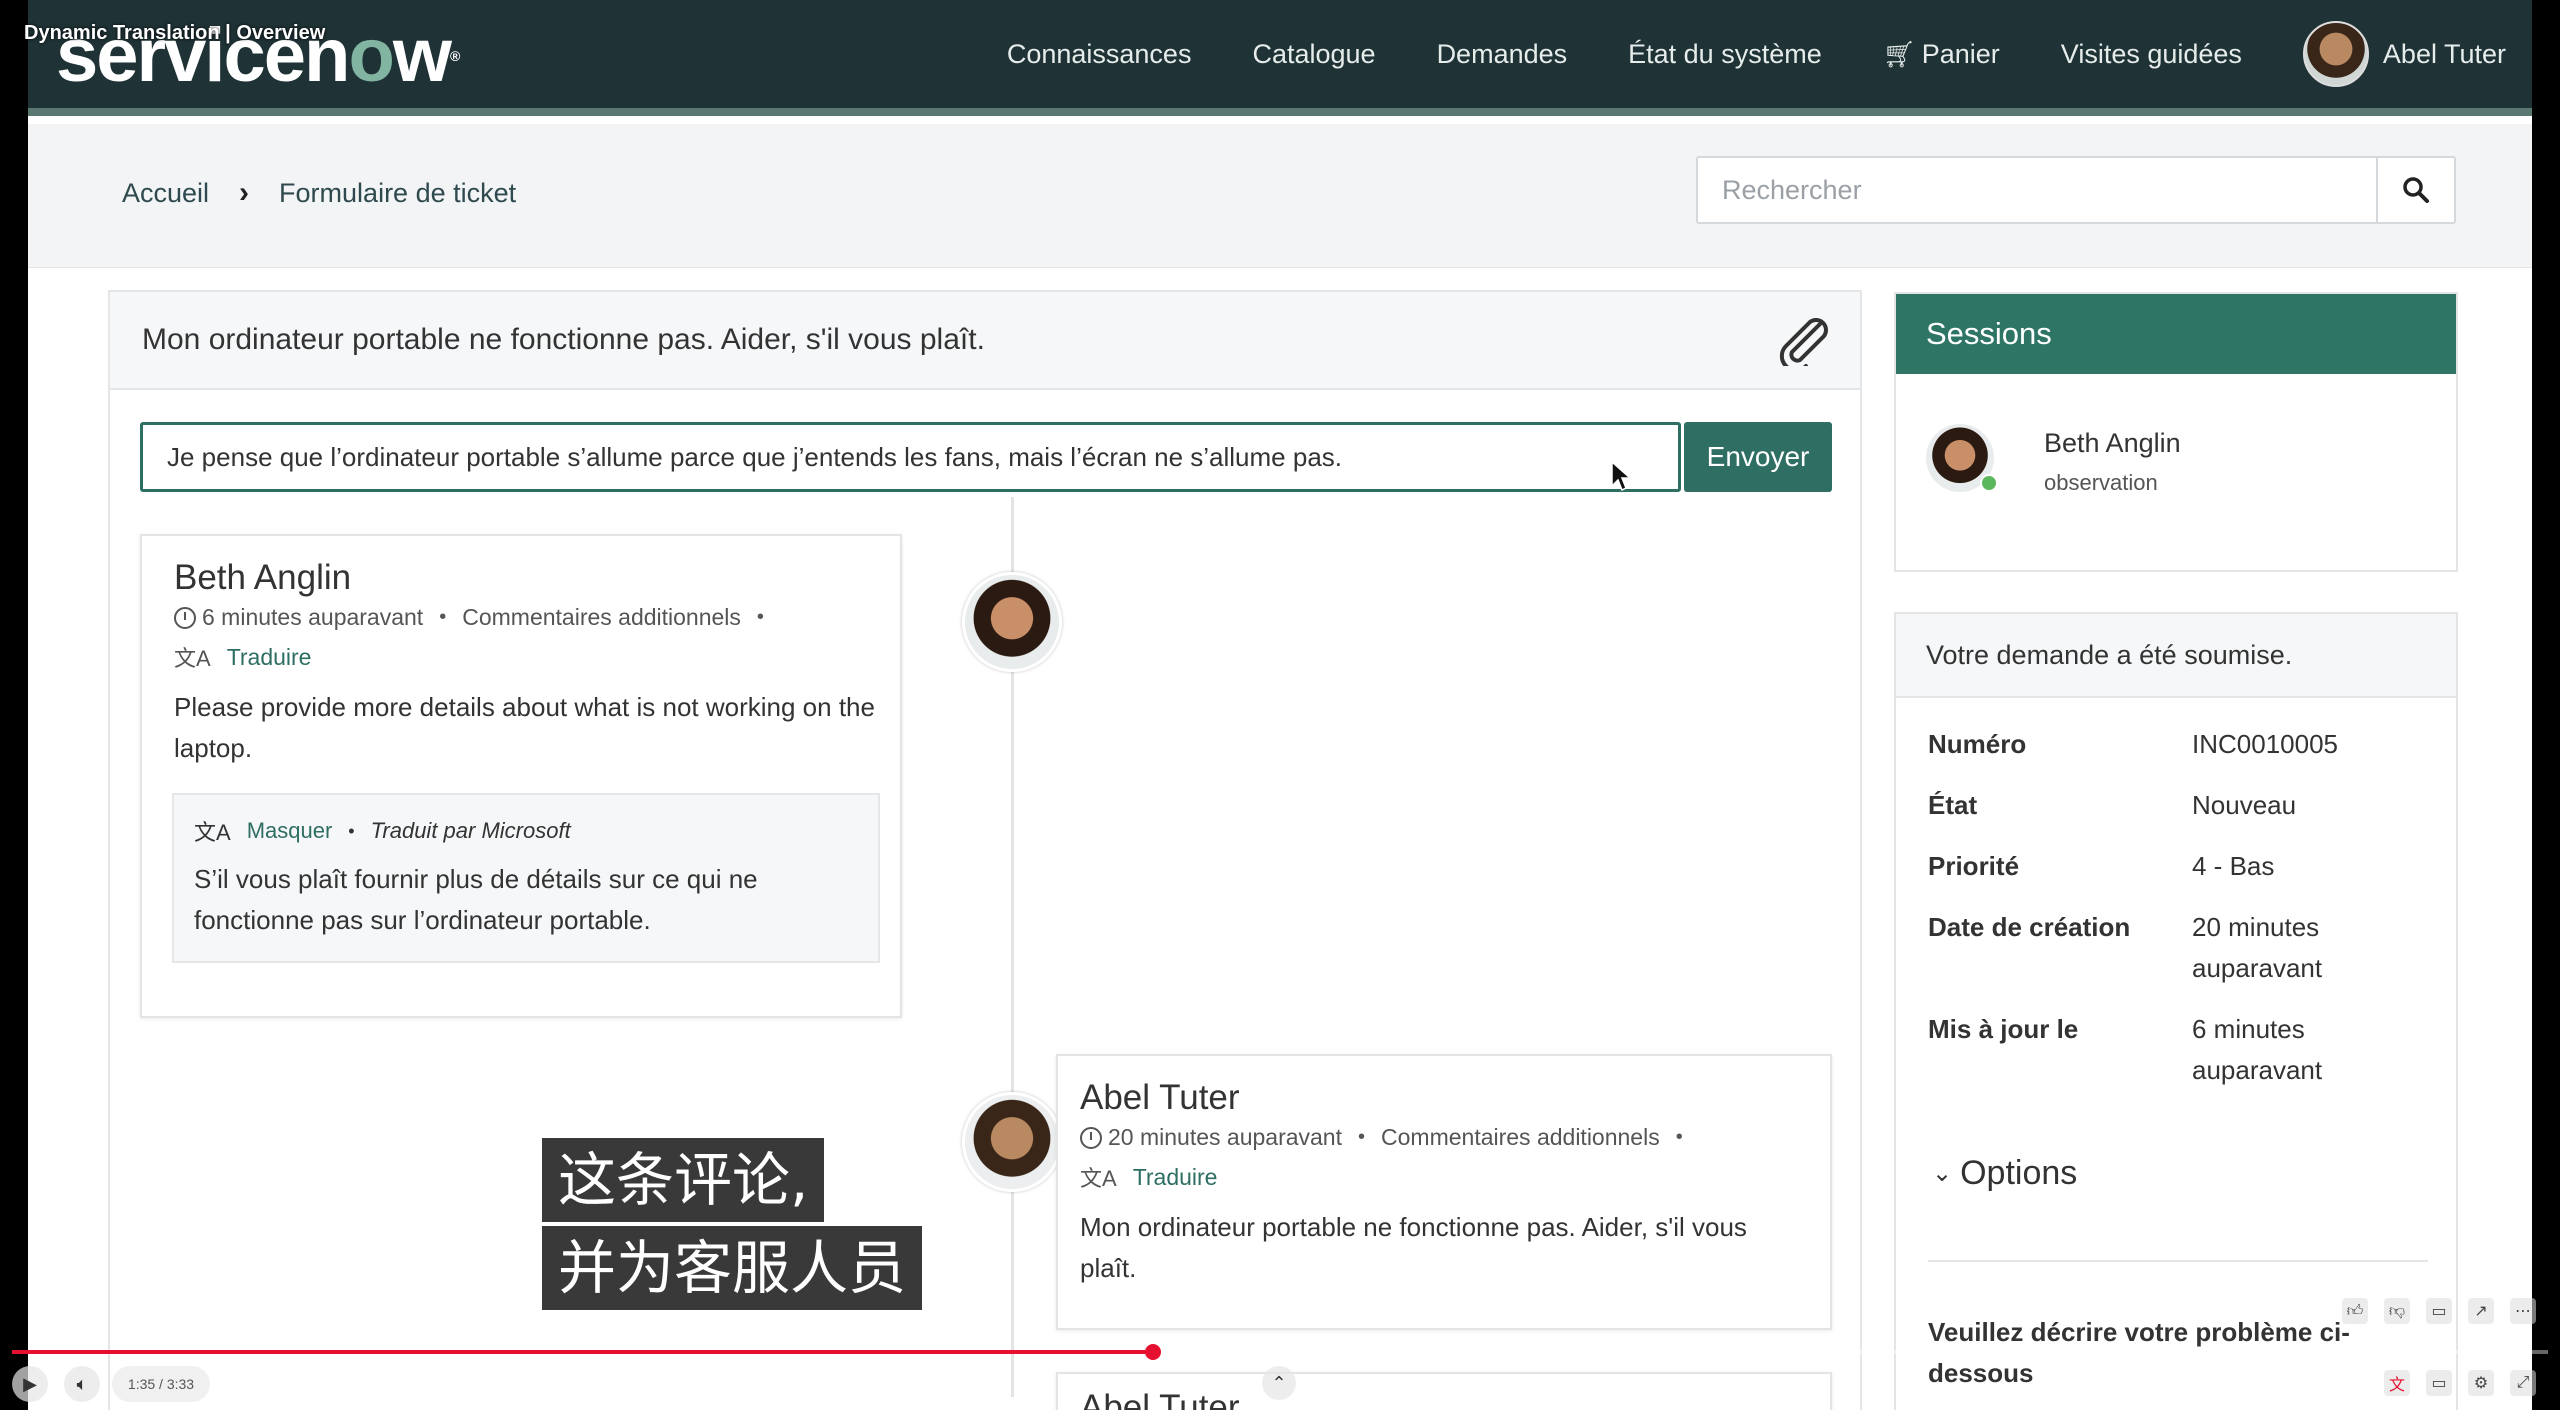 The image size is (2560, 1410). What do you see at coordinates (910, 457) in the screenshot?
I see `comment-input` at bounding box center [910, 457].